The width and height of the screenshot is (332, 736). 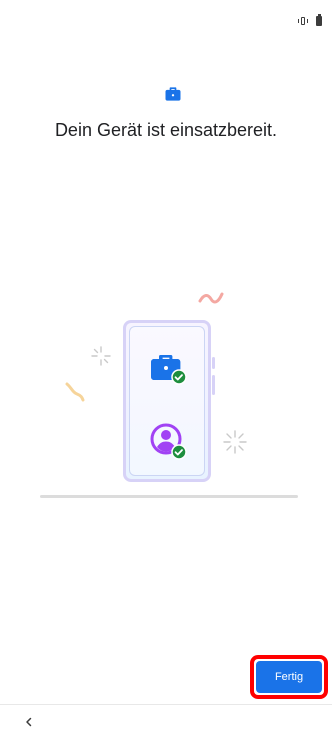 What do you see at coordinates (319, 20) in the screenshot?
I see `battery-icon` at bounding box center [319, 20].